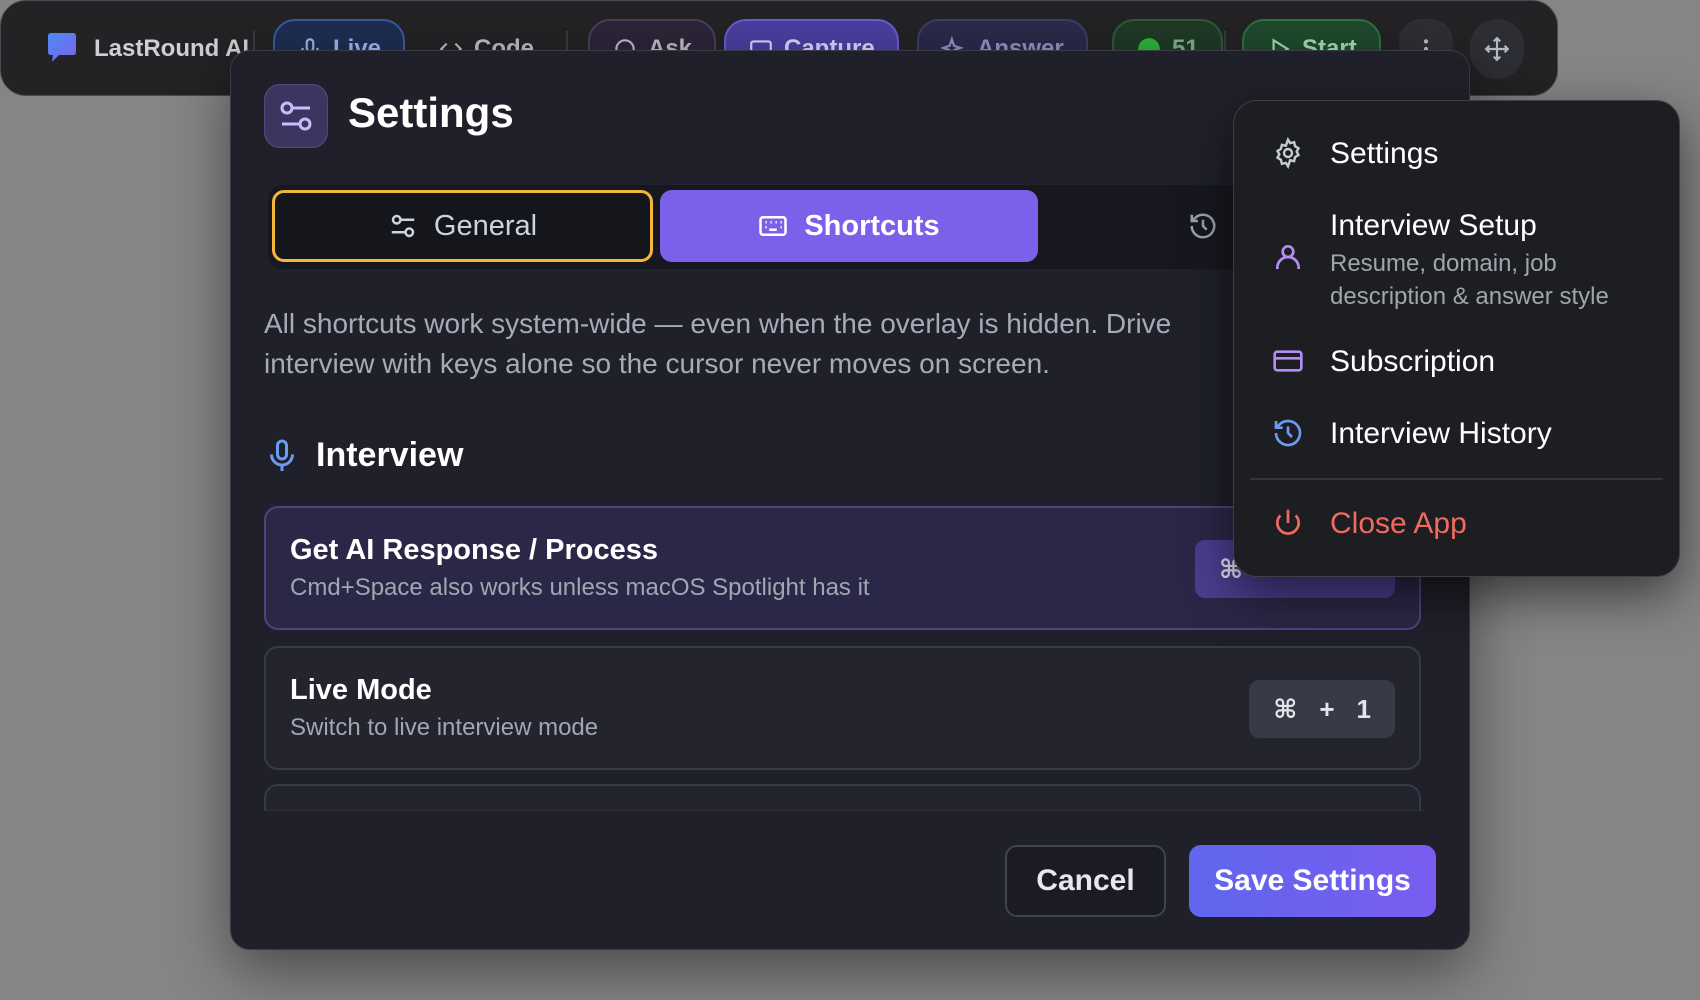  I want to click on tab-general-label: General, so click(485, 225).